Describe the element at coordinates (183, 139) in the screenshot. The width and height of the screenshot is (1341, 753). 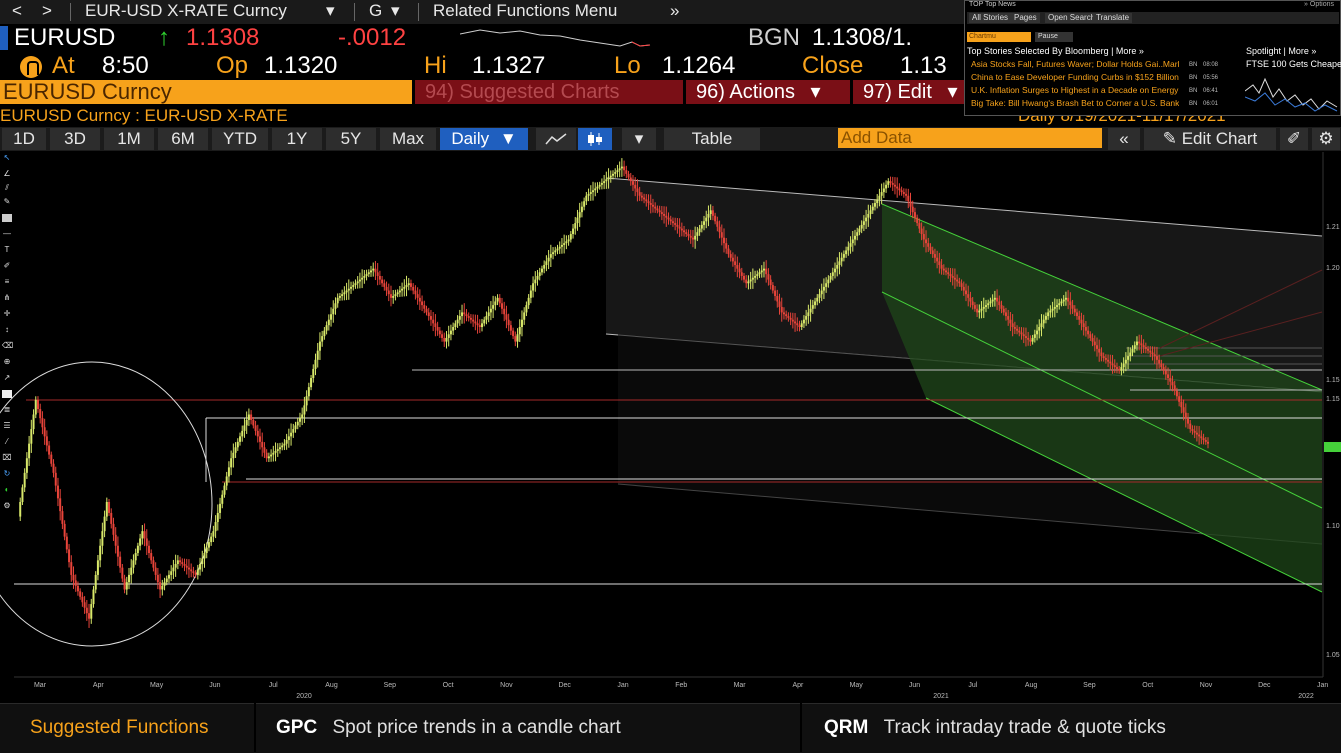
I see `period-6m: 6M` at that location.